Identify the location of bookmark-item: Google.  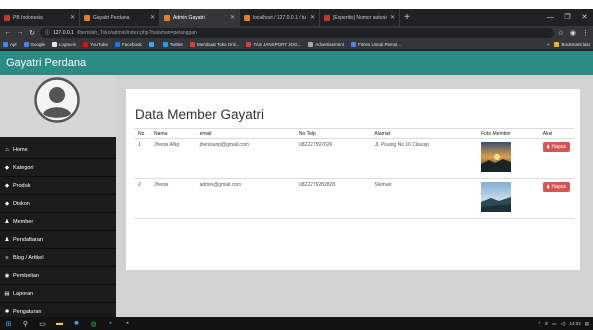
(34, 44).